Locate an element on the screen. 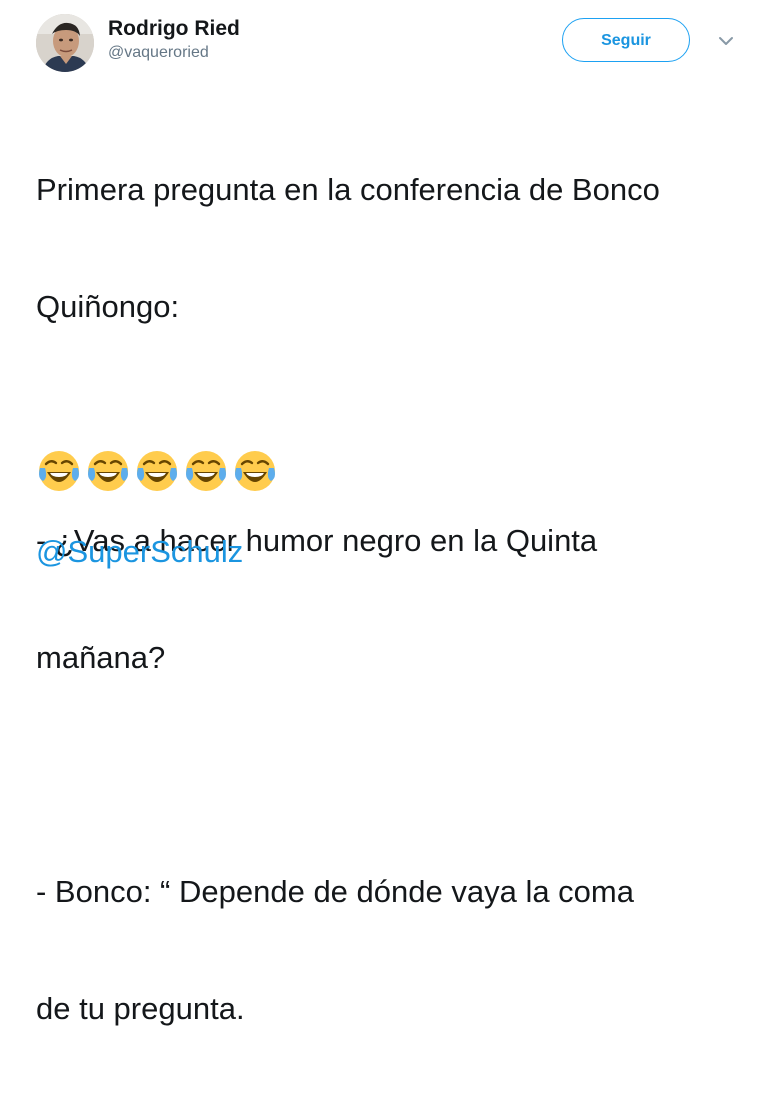  mention-link: @SuperSchulz is located at coordinates (139, 551).